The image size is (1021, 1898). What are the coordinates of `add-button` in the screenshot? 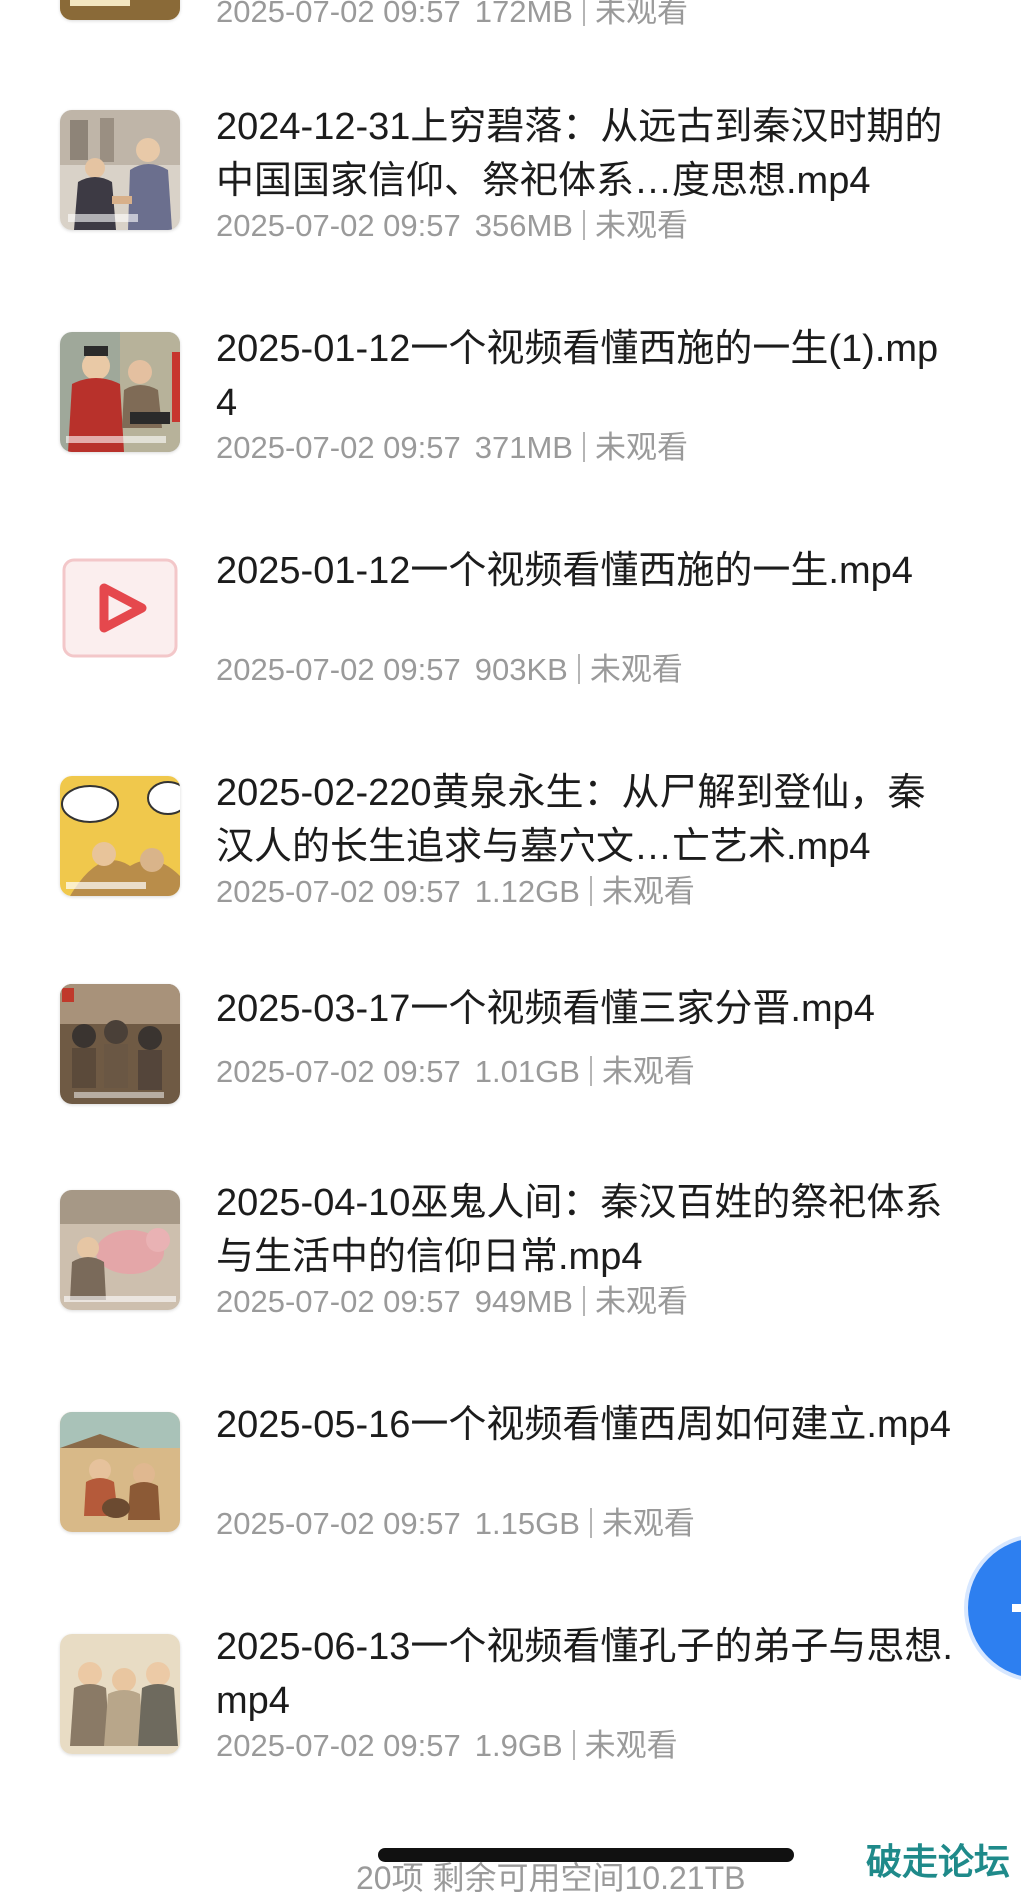 It's located at (994, 1608).